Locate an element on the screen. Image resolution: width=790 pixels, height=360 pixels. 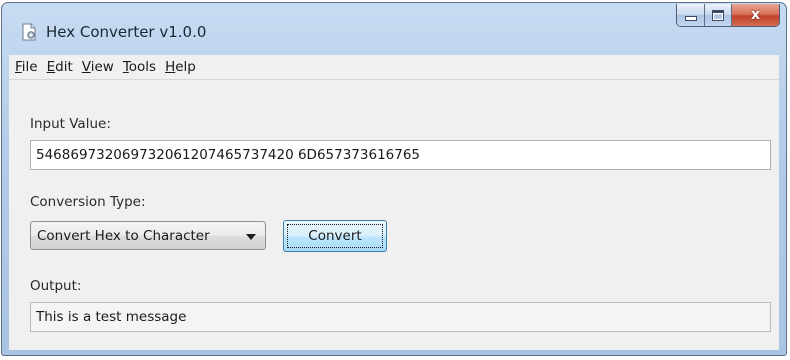
maximize-button is located at coordinates (718, 15).